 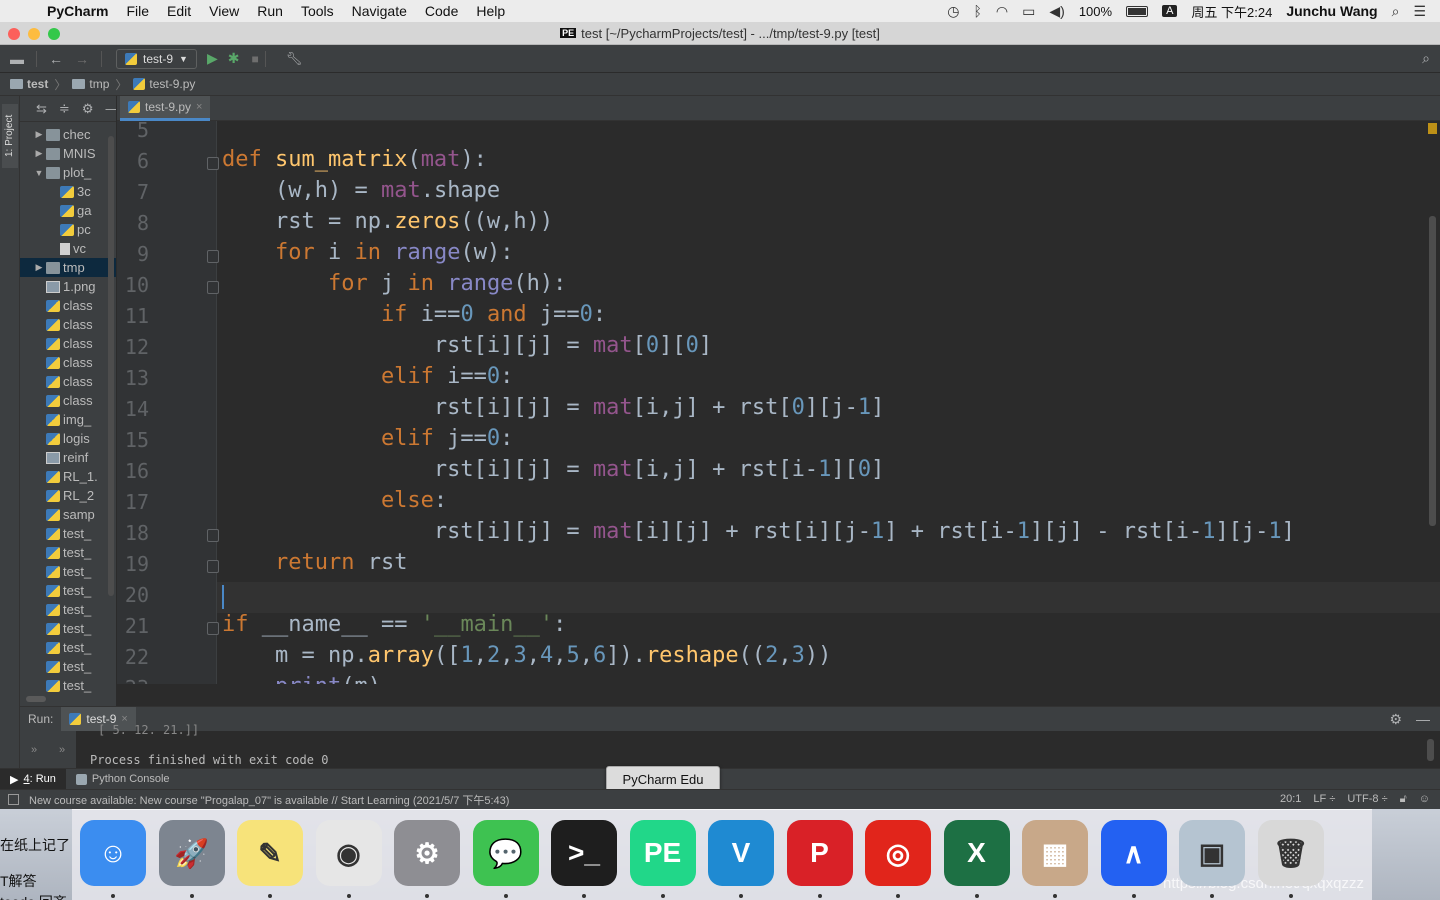 I want to click on collapse-all-icon: ≑, so click(x=64, y=109).